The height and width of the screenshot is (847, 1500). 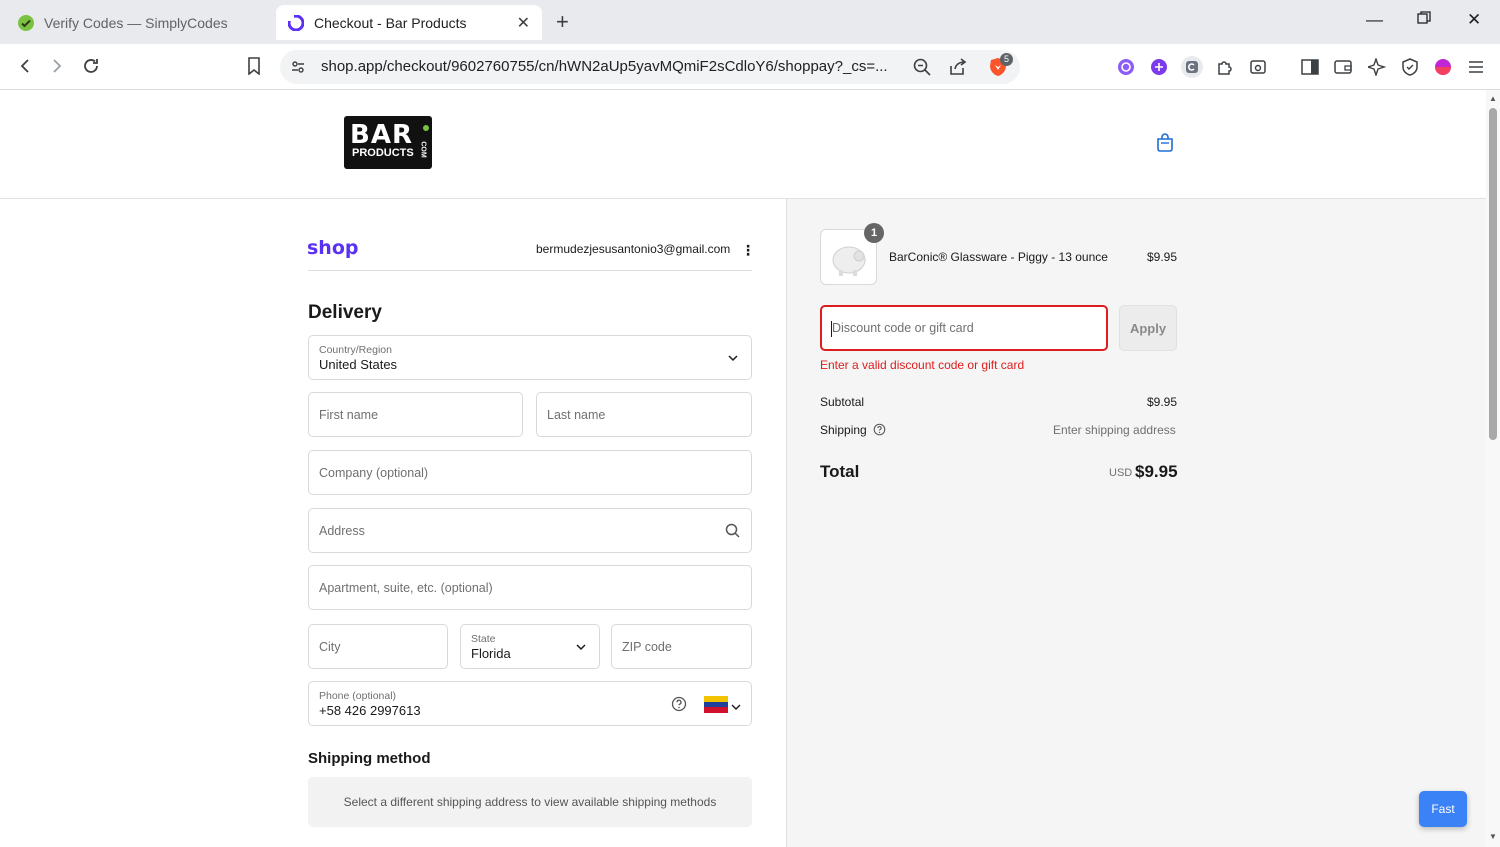 I want to click on total-value: $9.95, so click(x=1156, y=471).